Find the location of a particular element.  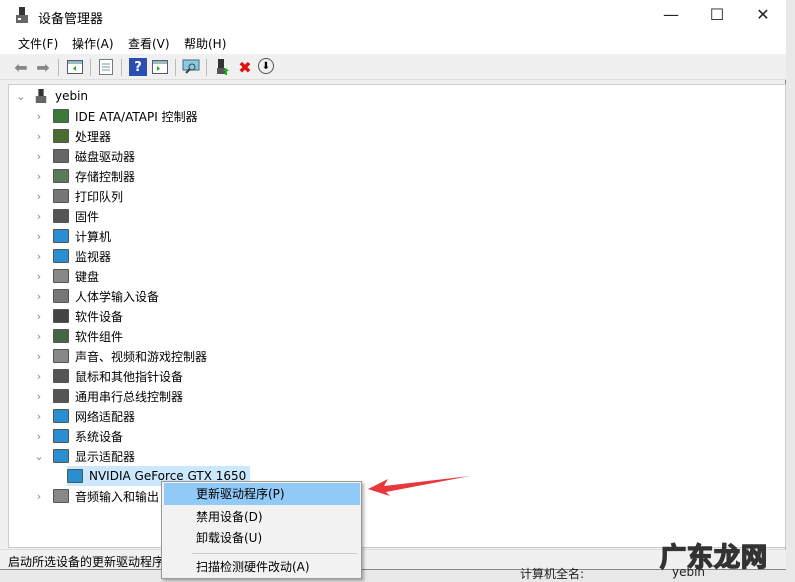

tree-category: › 计算机 is located at coordinates (72, 236).